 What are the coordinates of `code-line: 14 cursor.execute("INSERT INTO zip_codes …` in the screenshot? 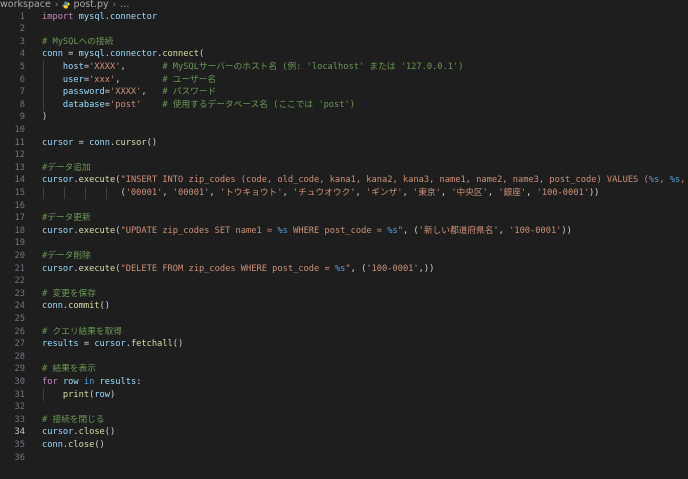 It's located at (344, 180).